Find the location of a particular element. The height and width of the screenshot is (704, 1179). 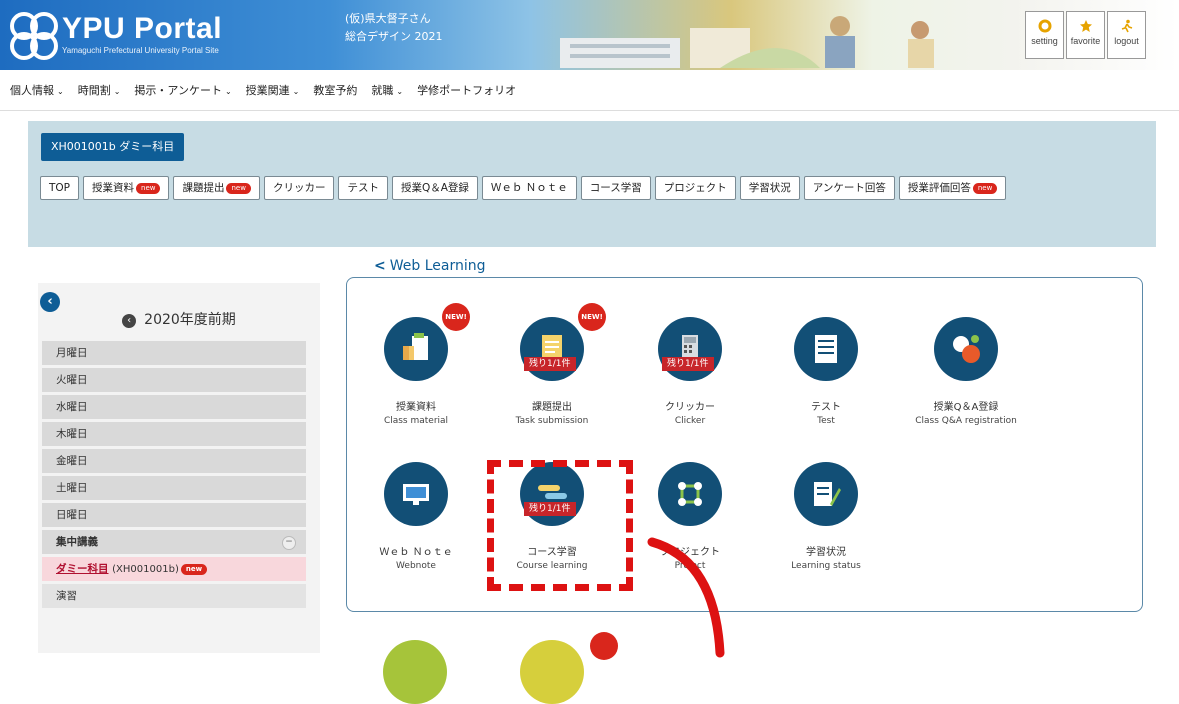

callout-arrow is located at coordinates (686, 597).